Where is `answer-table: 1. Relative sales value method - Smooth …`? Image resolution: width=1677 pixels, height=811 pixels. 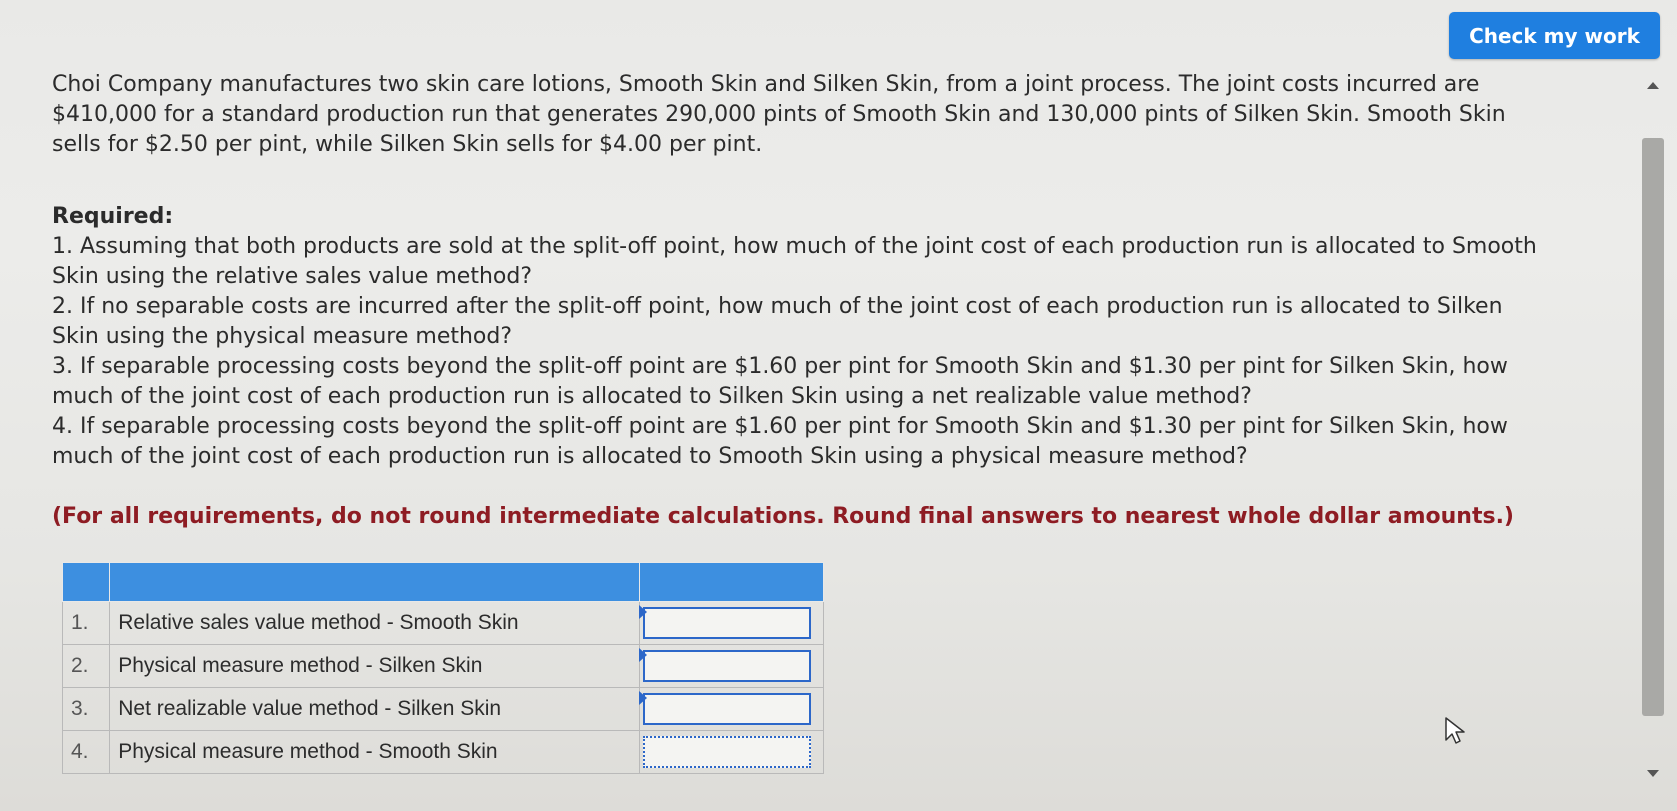 answer-table: 1. Relative sales value method - Smooth … is located at coordinates (442, 668).